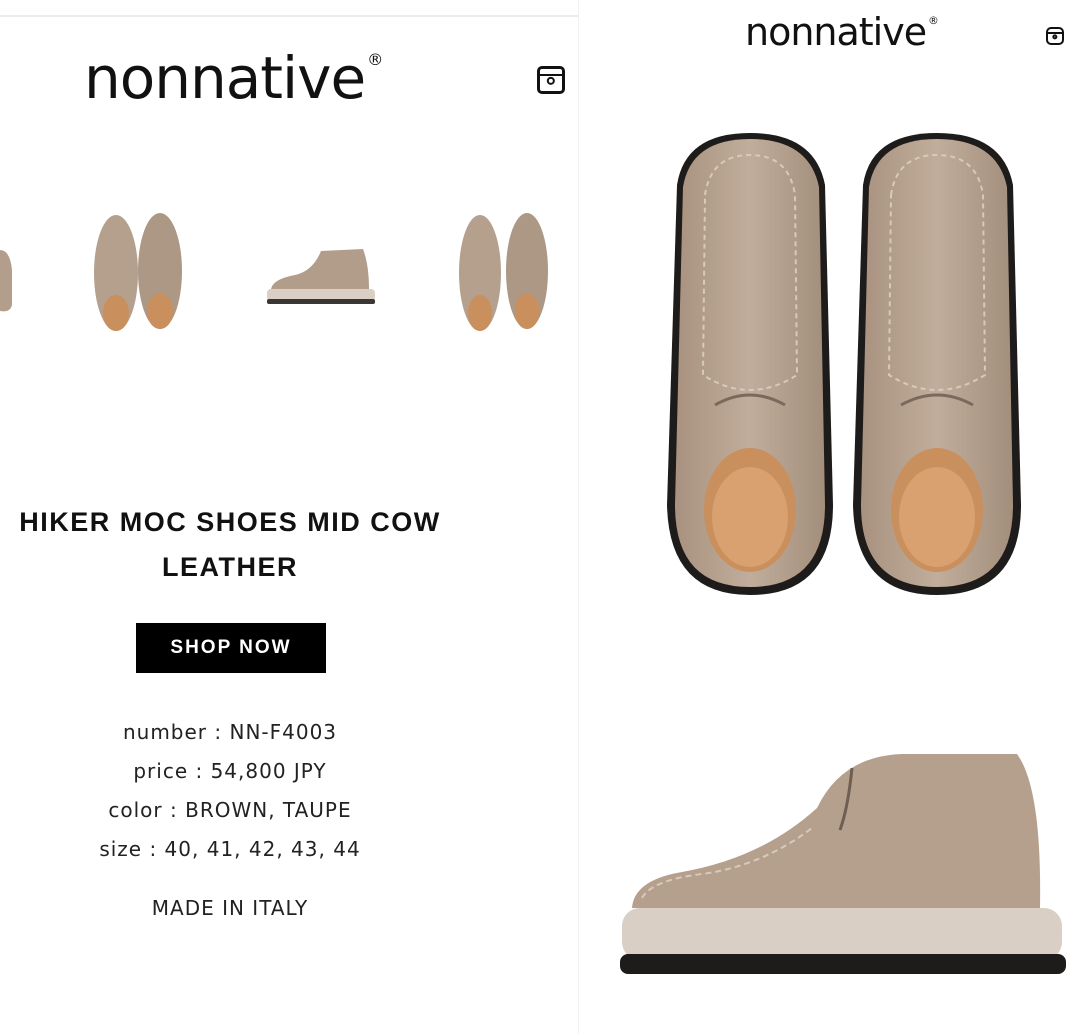 The height and width of the screenshot is (1034, 1080). Describe the element at coordinates (1055, 36) in the screenshot. I see `instagram-icon-right` at that location.